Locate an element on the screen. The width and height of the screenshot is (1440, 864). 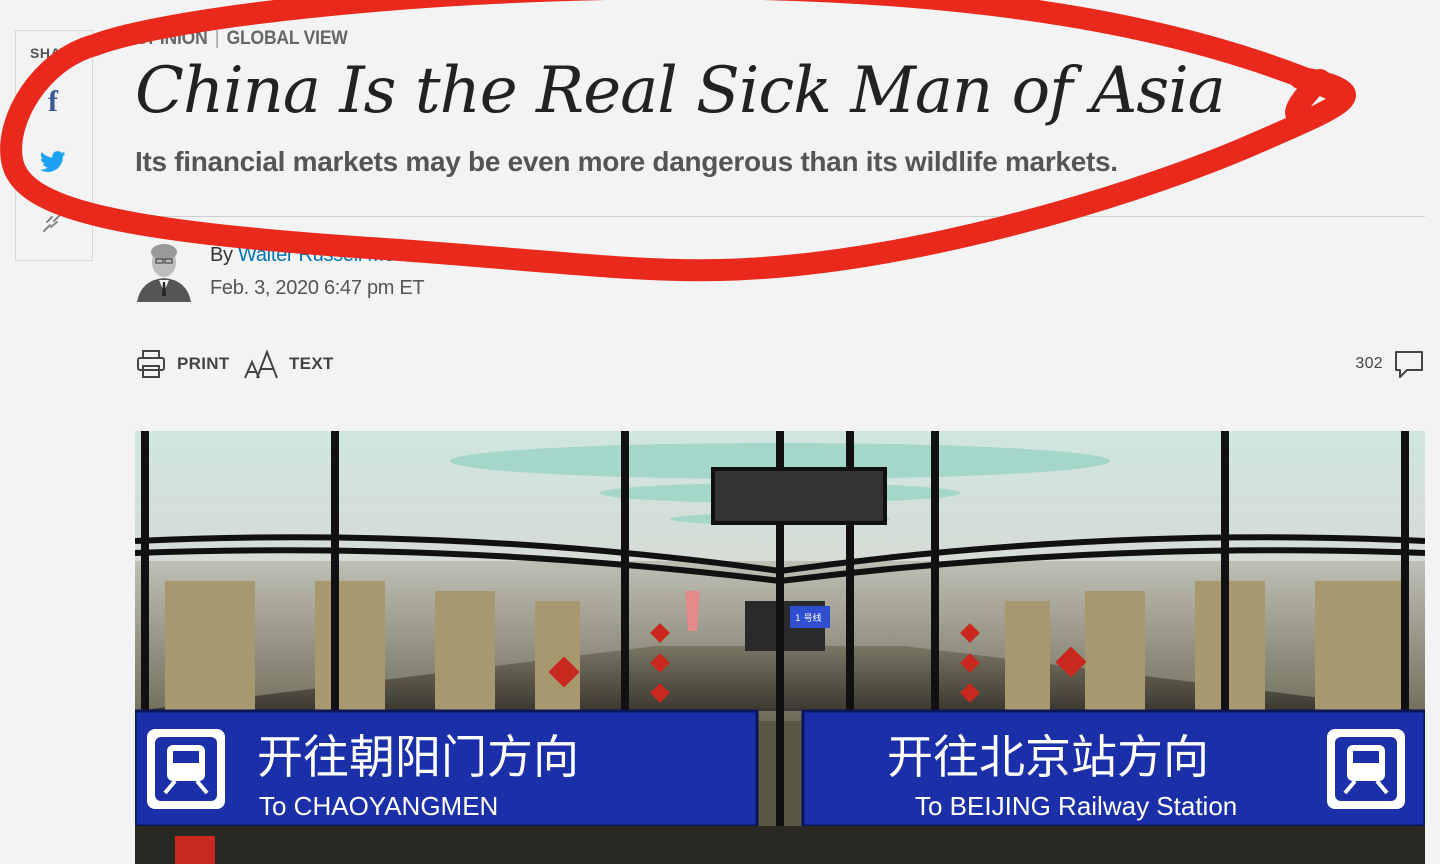
metro-icon-left is located at coordinates (186, 769).